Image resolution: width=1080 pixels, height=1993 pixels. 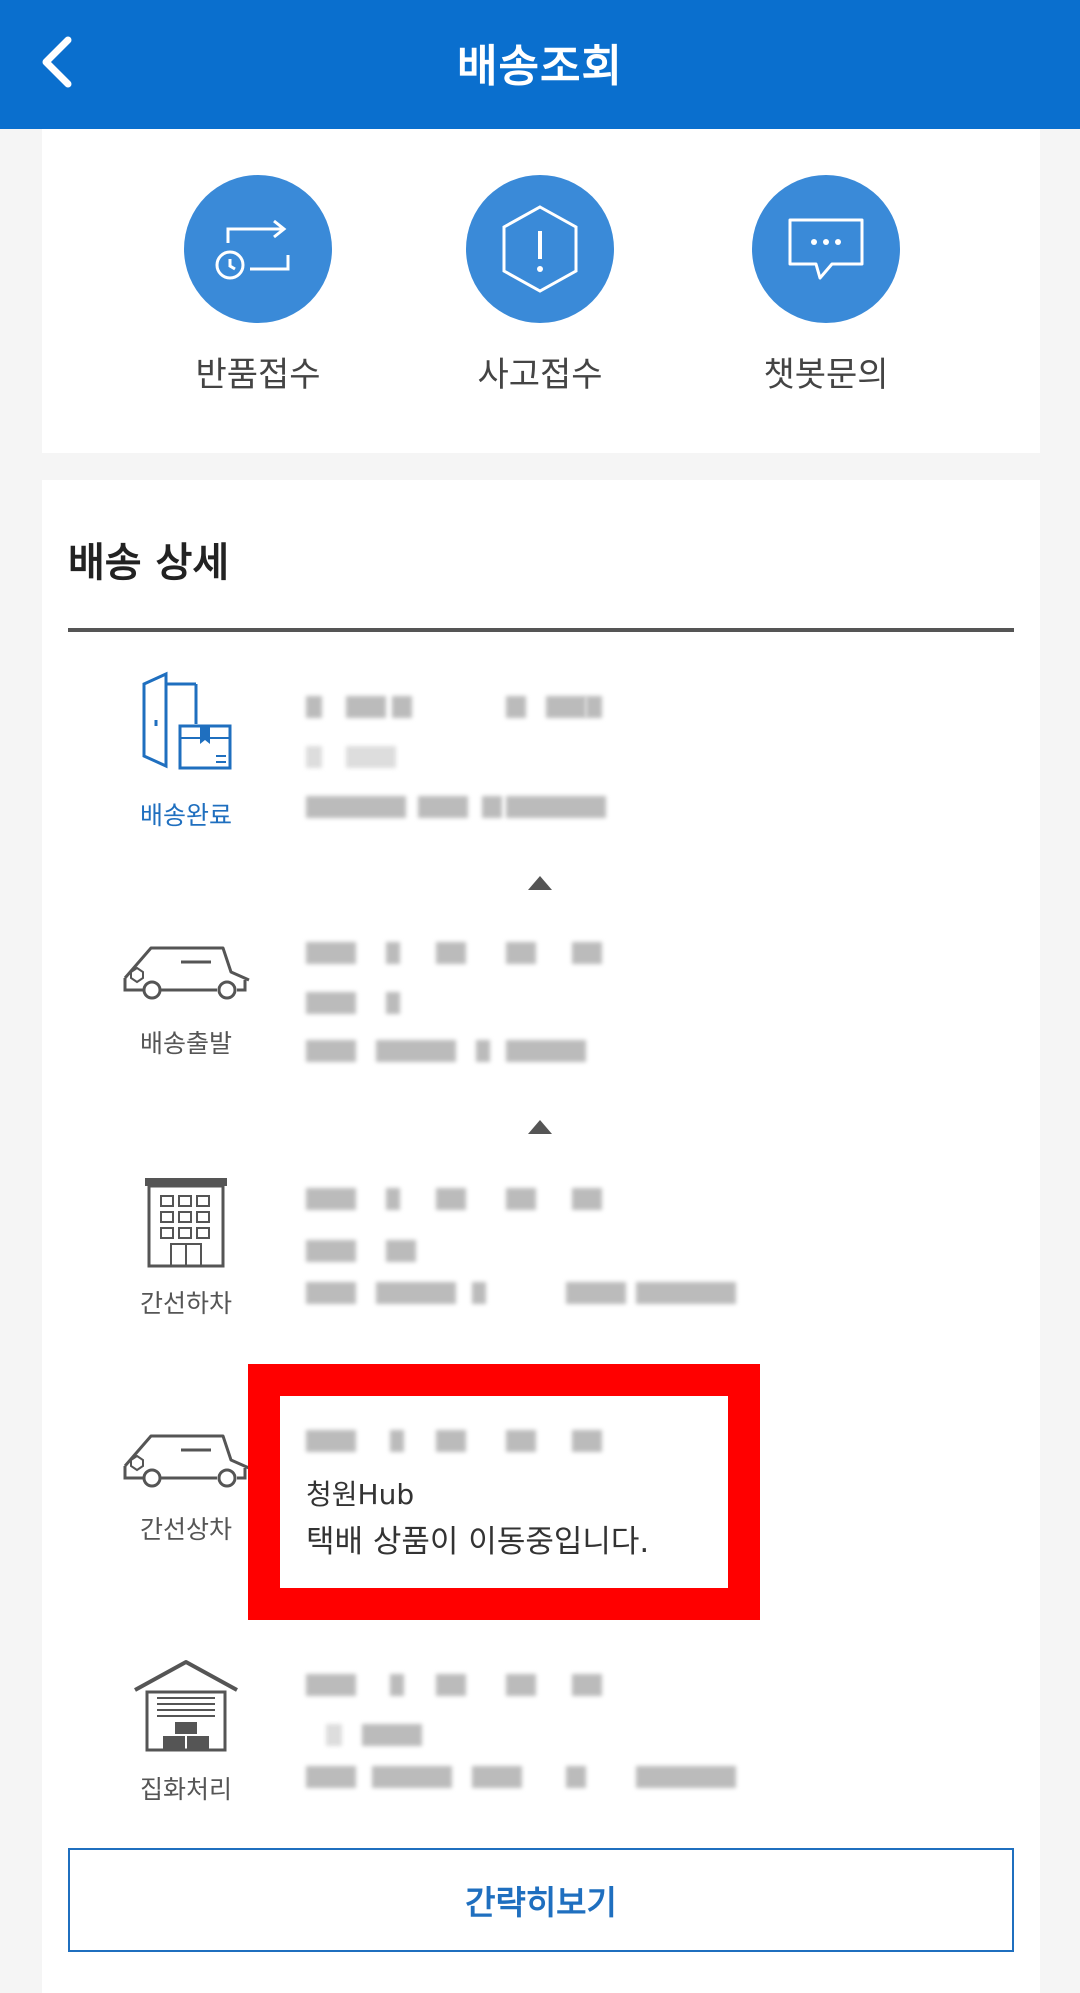 What do you see at coordinates (186, 1222) in the screenshot?
I see `building-icon` at bounding box center [186, 1222].